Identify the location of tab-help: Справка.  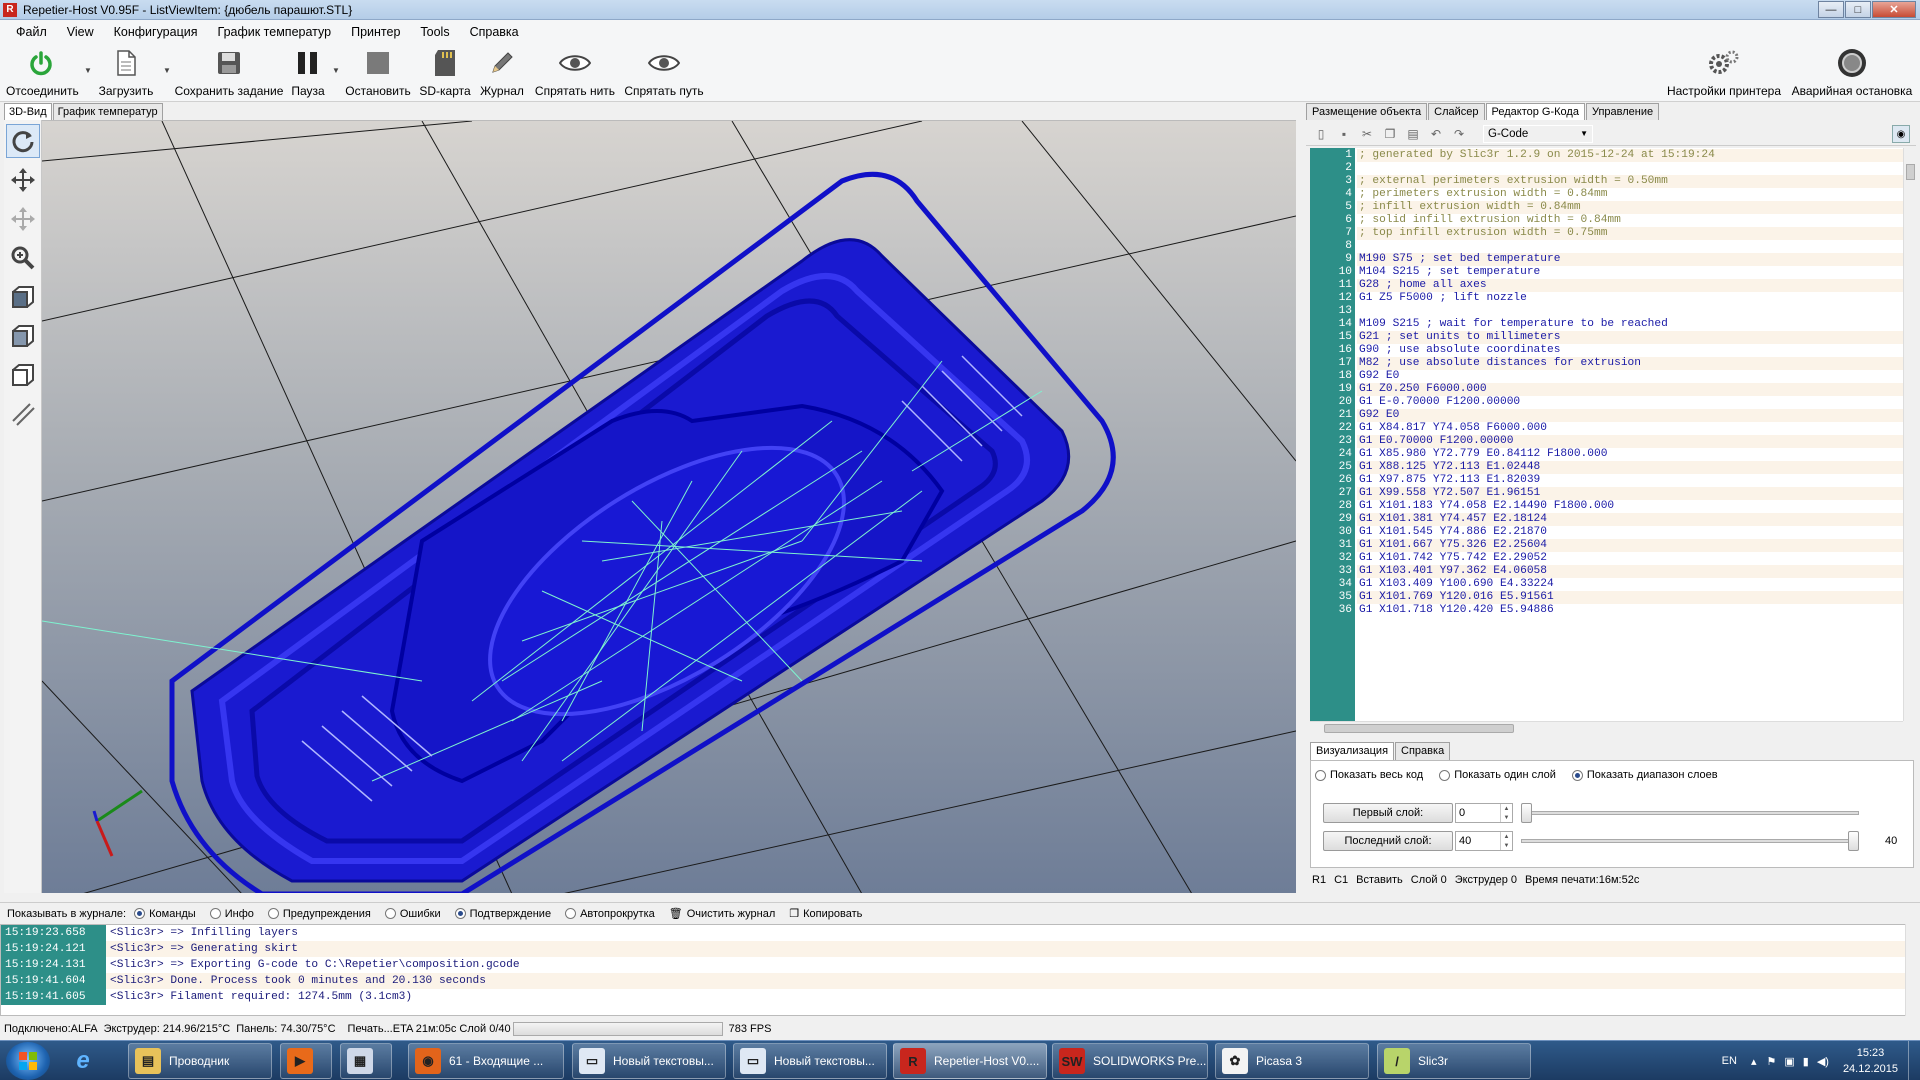
(1423, 751).